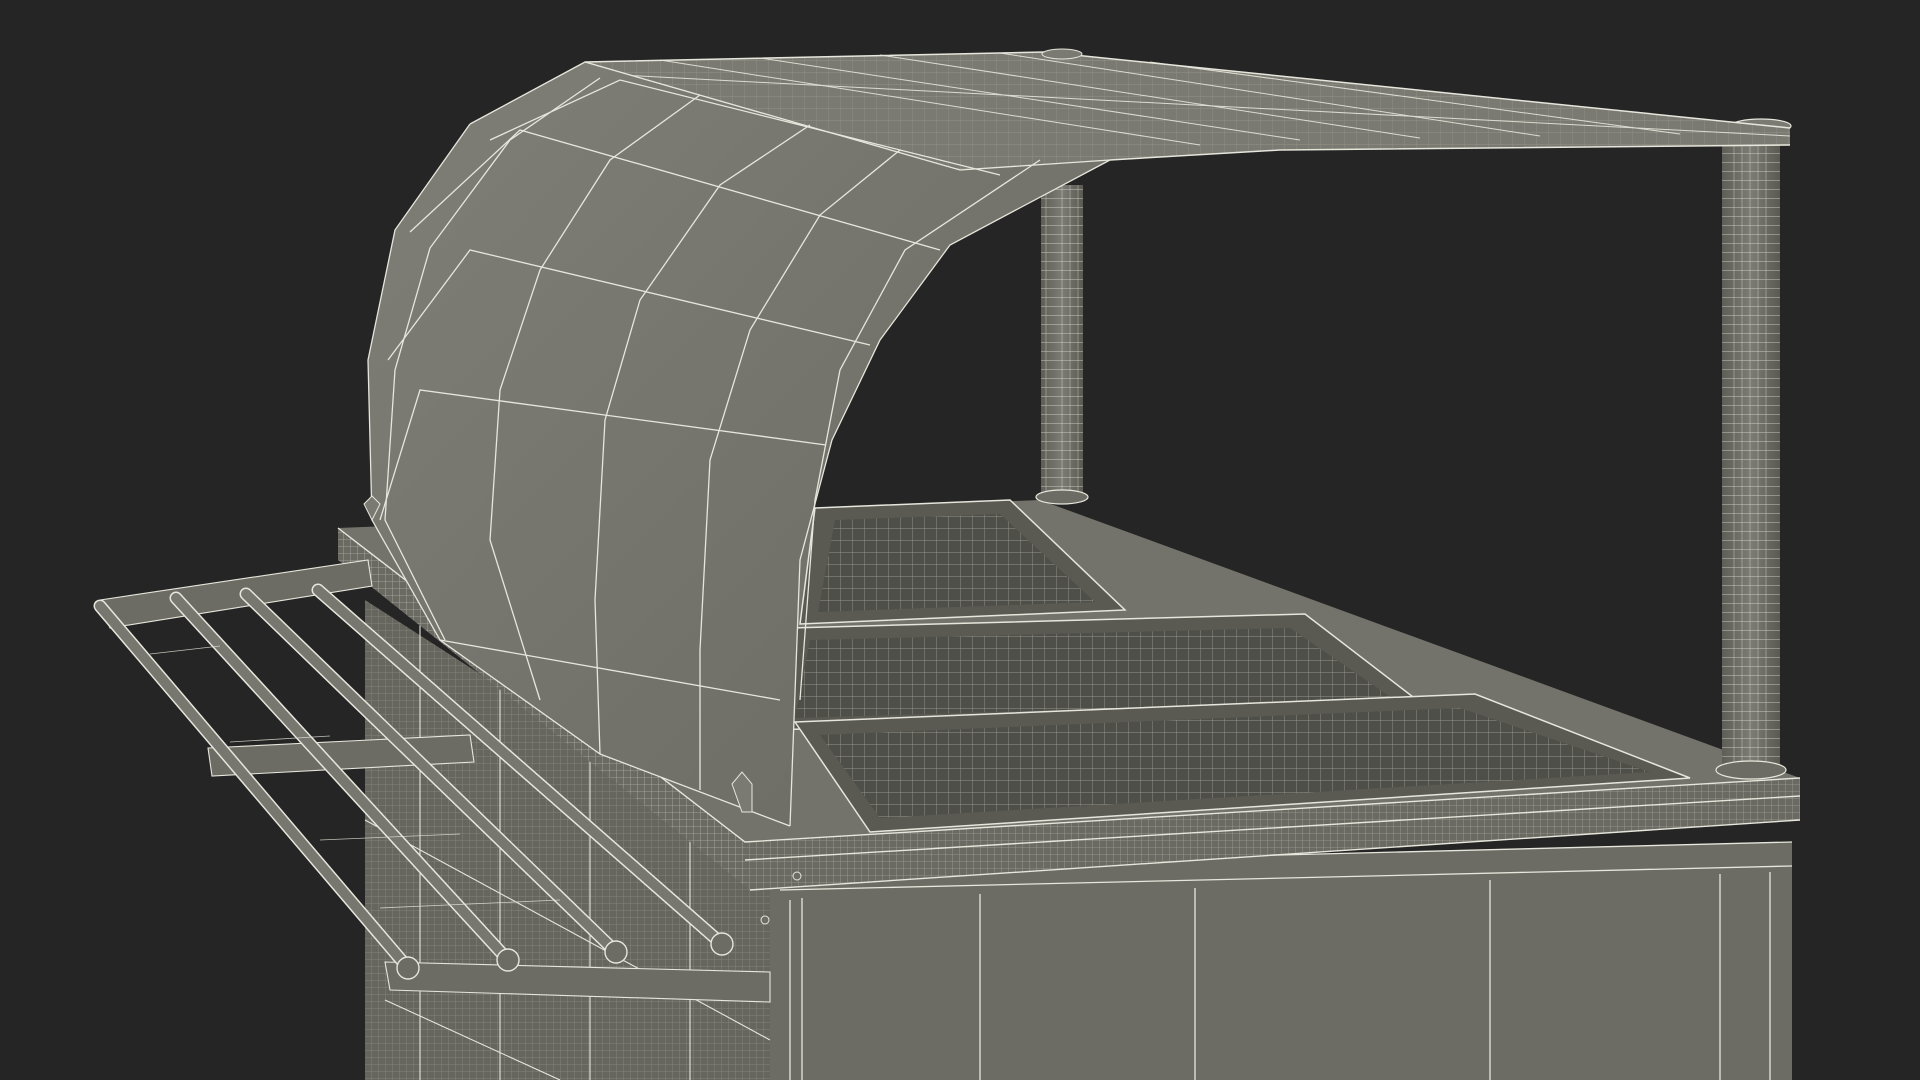 This screenshot has width=1920, height=1080. I want to click on food-wells, so click(1230, 666).